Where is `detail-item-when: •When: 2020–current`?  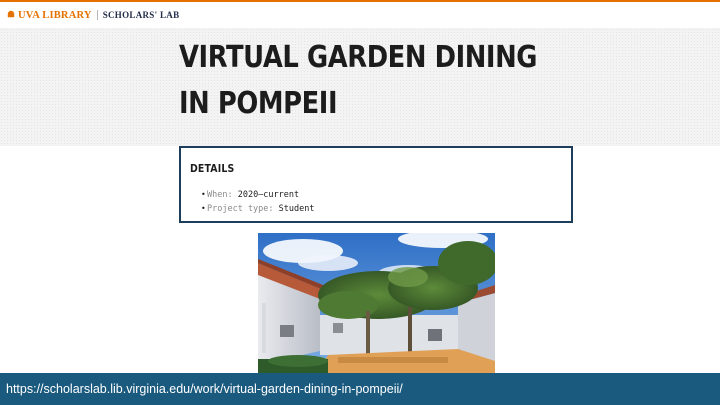
detail-item-when: •When: 2020–current is located at coordinates (250, 195).